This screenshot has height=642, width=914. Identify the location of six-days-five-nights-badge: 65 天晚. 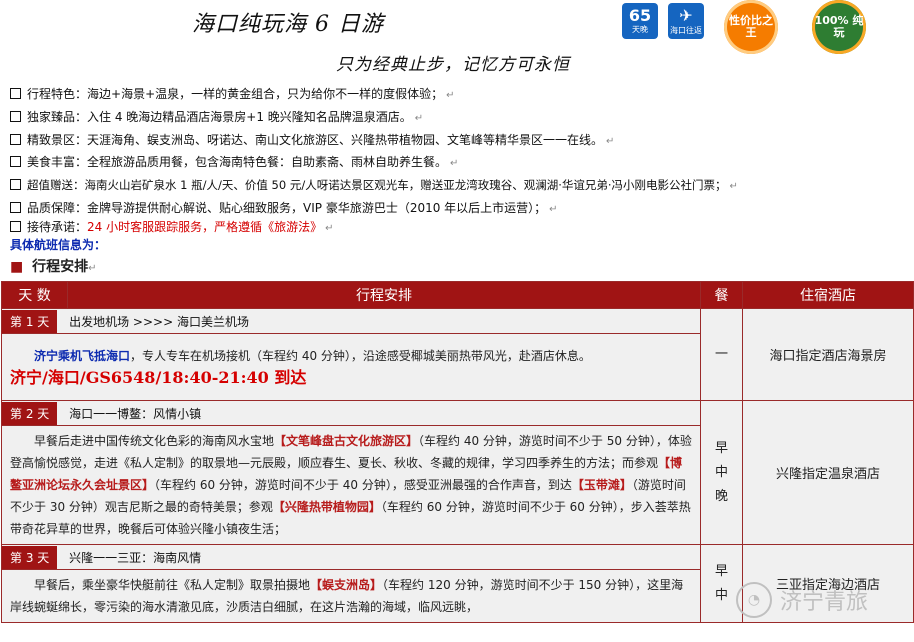
(640, 21).